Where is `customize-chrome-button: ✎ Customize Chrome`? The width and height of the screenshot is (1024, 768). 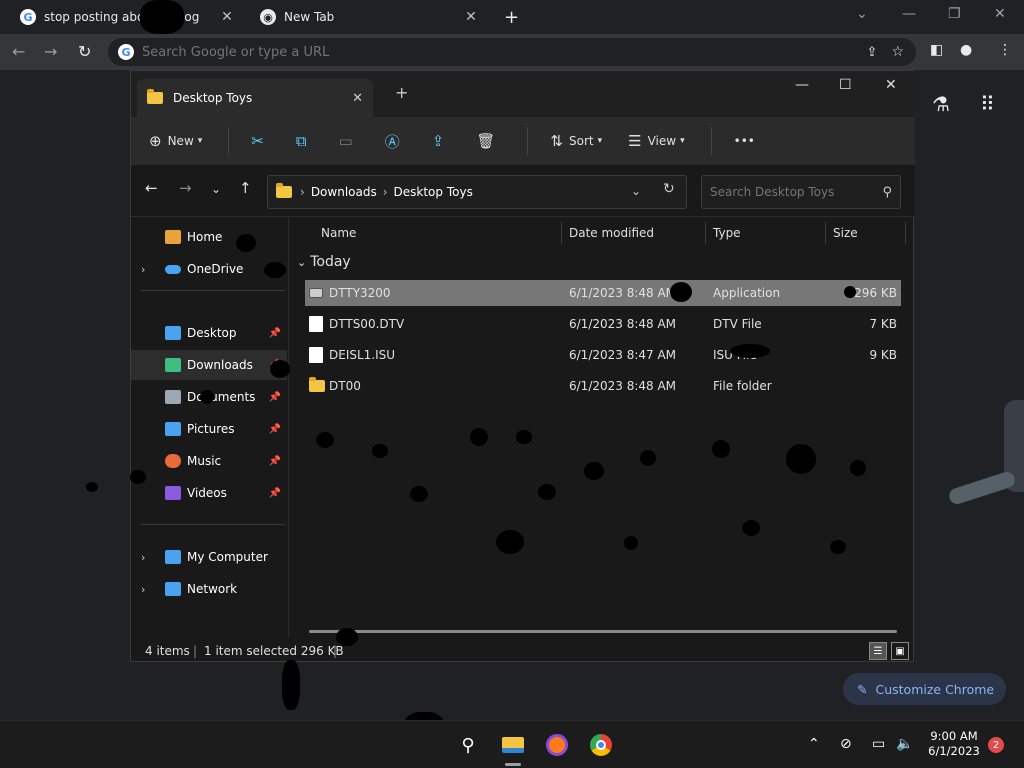
customize-chrome-button: ✎ Customize Chrome is located at coordinates (924, 689).